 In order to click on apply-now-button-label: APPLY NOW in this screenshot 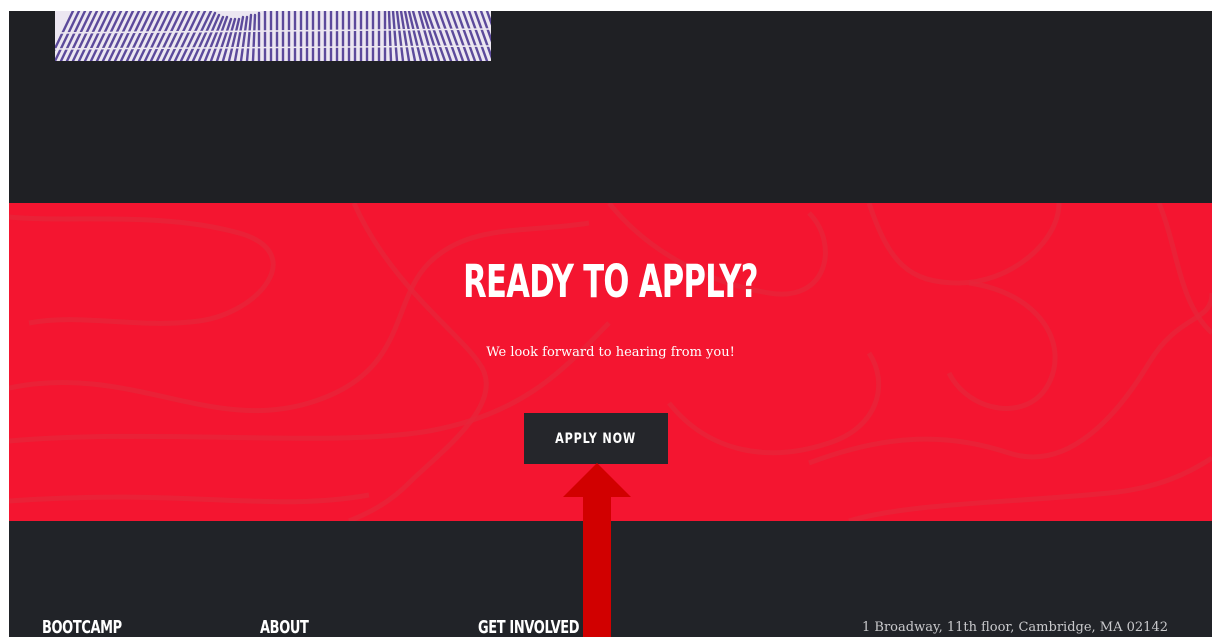, I will do `click(596, 438)`.